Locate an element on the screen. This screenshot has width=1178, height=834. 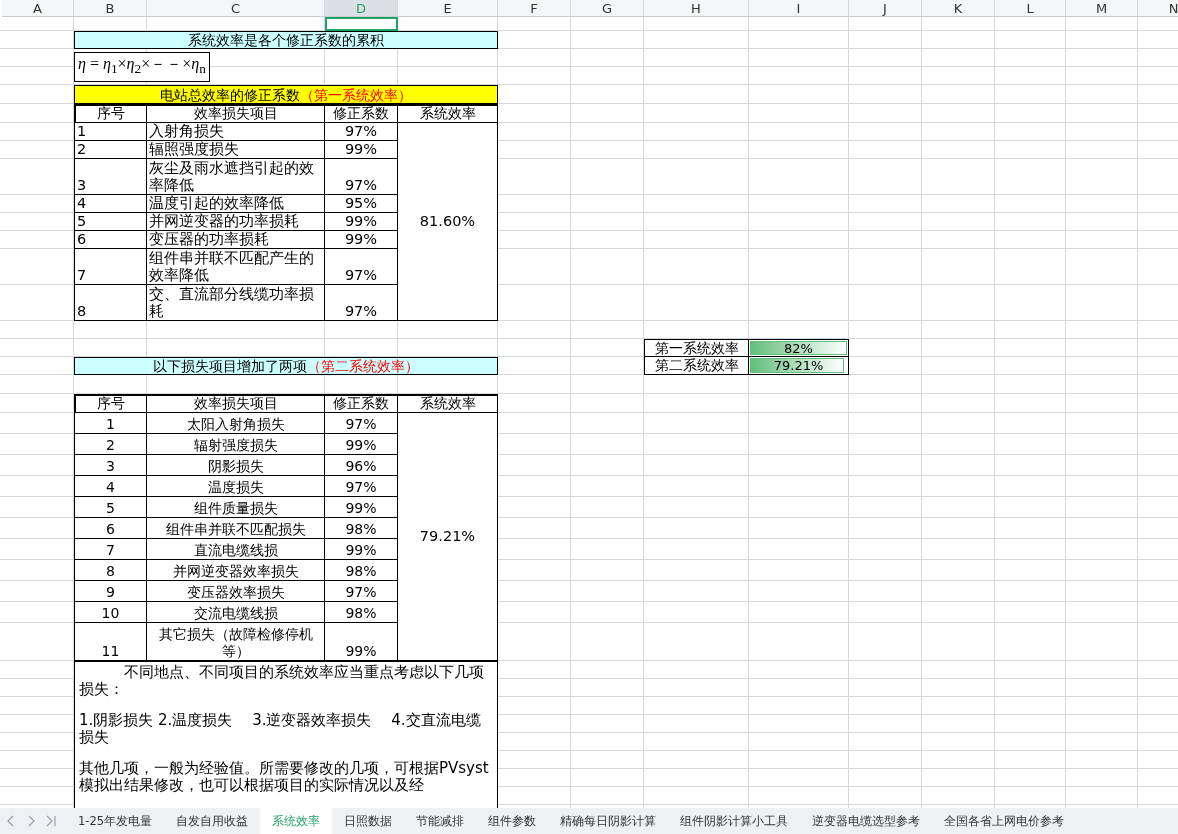
table-cell: 辐照强度损失 is located at coordinates (236, 150).